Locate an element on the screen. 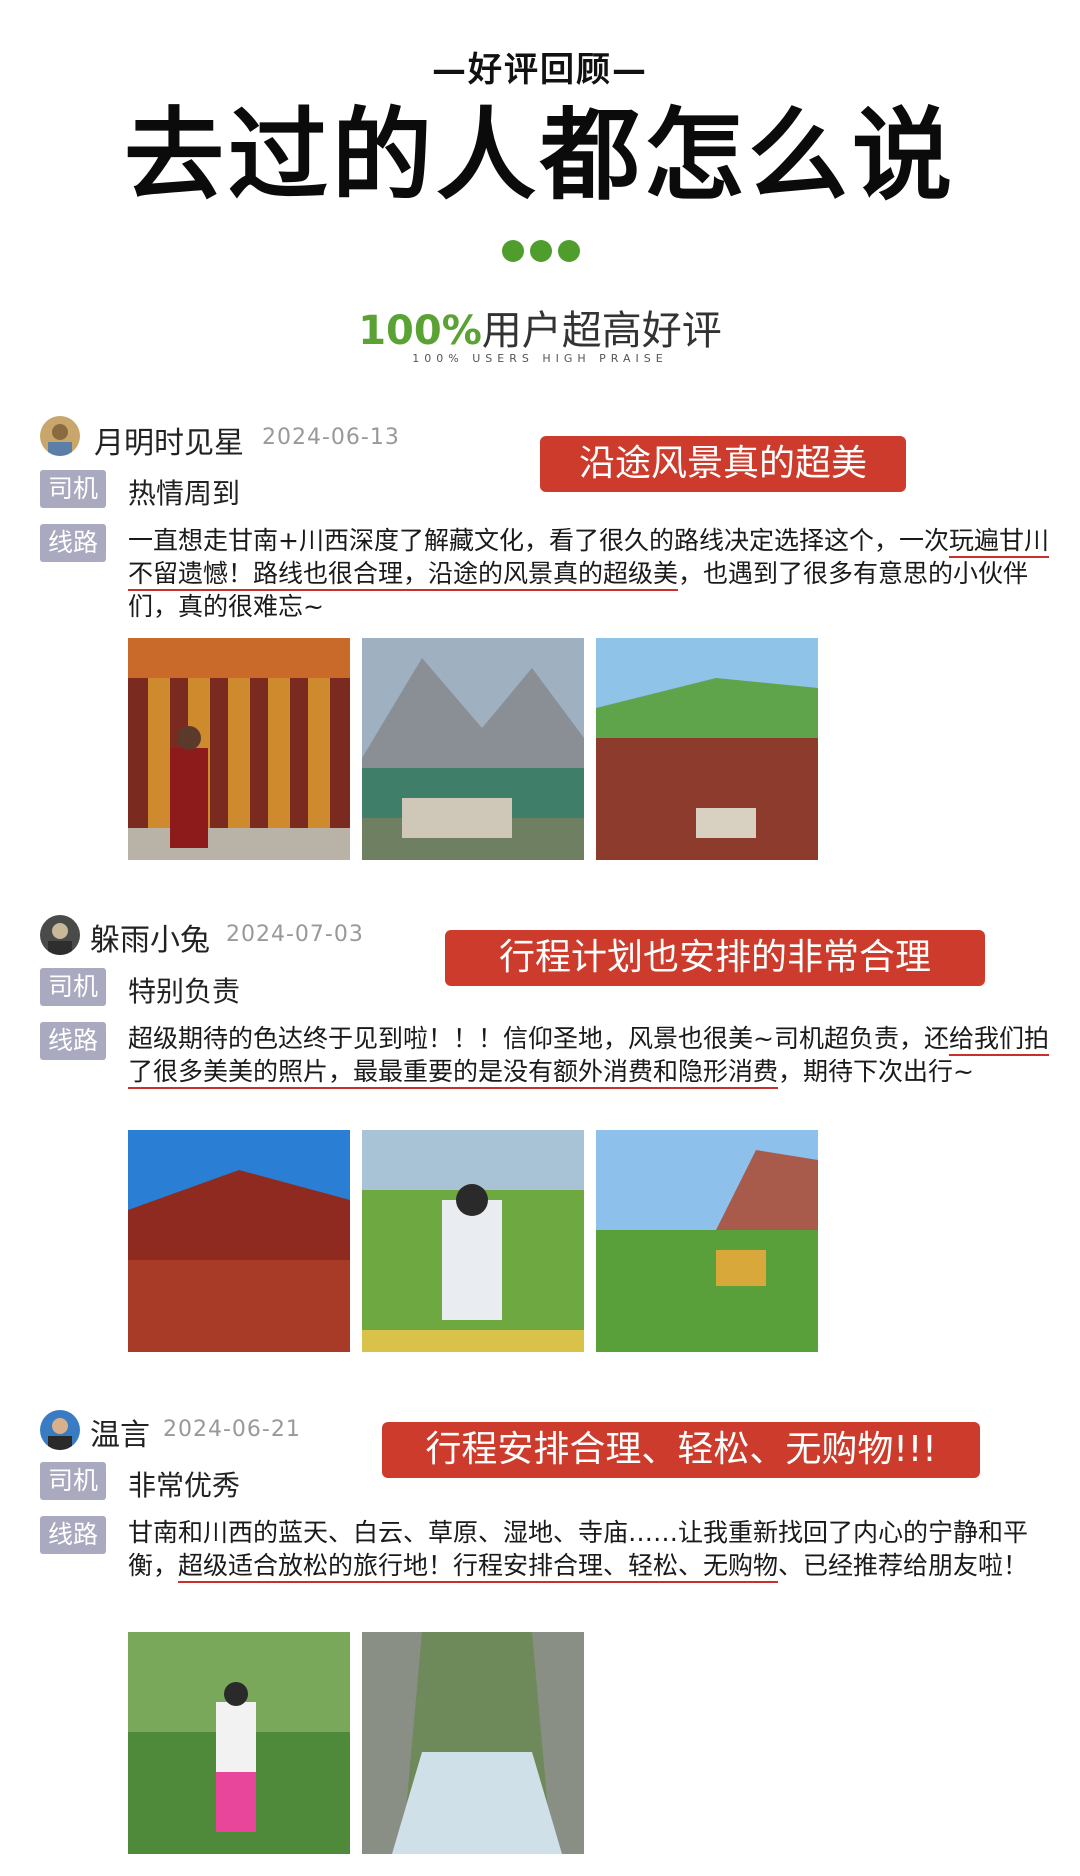 Image resolution: width=1080 pixels, height=1876 pixels. driver-comment: 热情周到 is located at coordinates (184, 493).